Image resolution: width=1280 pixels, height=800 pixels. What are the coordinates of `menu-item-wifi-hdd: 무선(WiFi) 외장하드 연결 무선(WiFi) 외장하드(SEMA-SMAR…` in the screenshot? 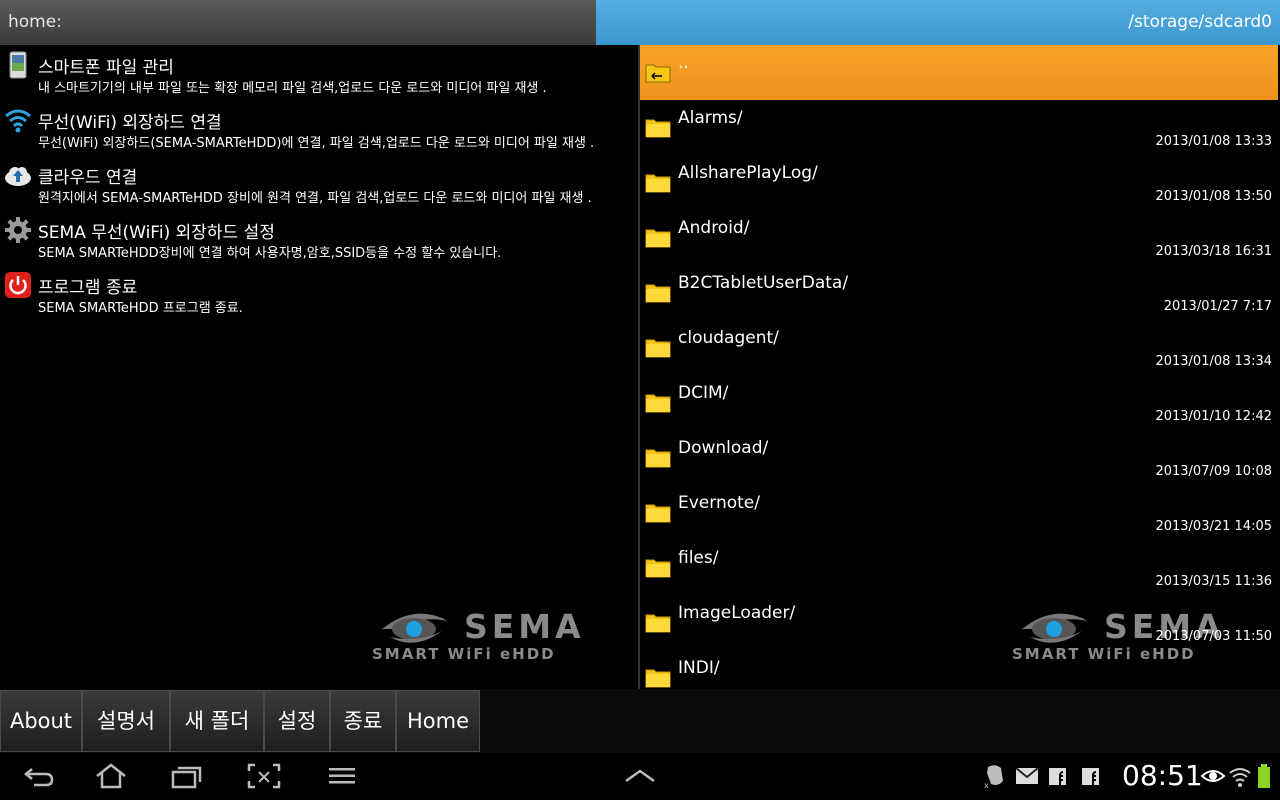 It's located at (315, 127).